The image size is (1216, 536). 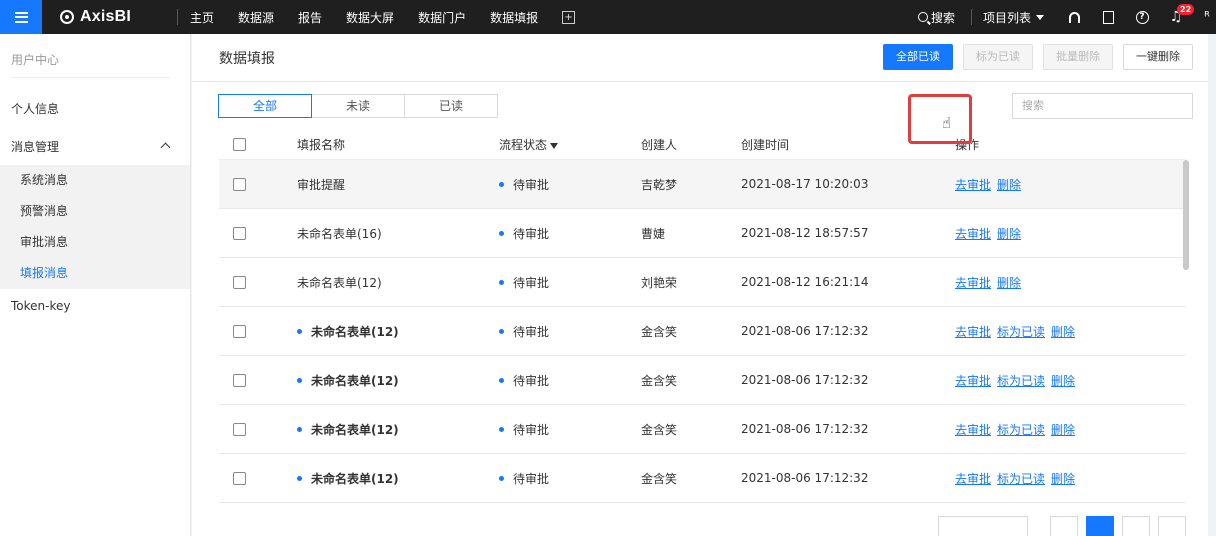 What do you see at coordinates (569, 17) in the screenshot?
I see `add-tab-icon: +` at bounding box center [569, 17].